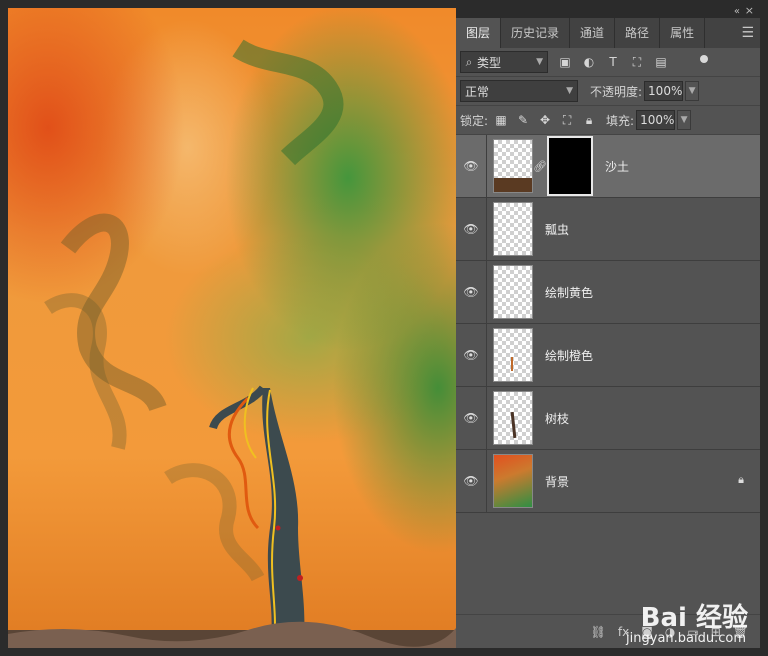  I want to click on layer-name: 背景, so click(557, 481).